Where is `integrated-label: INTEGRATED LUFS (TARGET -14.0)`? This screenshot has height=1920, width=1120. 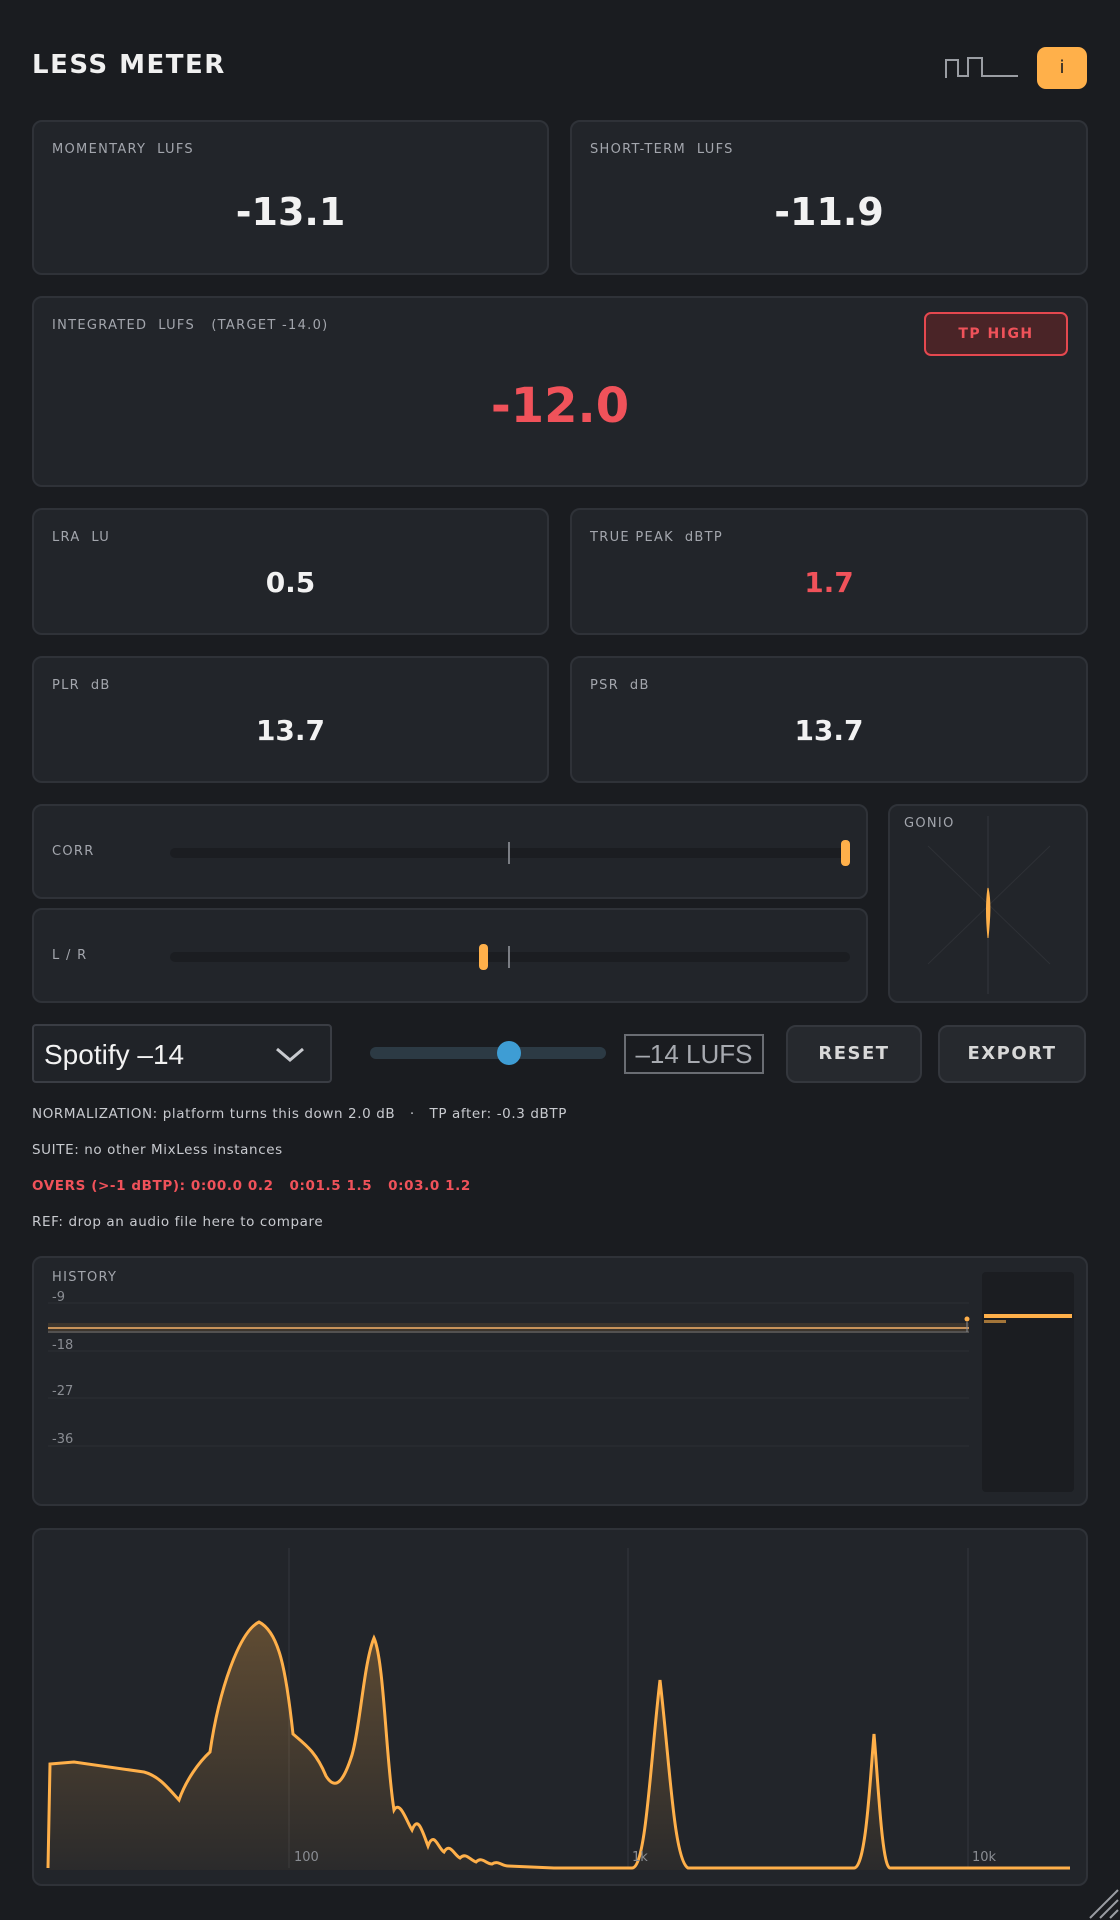 integrated-label: INTEGRATED LUFS (TARGET -14.0) is located at coordinates (190, 325).